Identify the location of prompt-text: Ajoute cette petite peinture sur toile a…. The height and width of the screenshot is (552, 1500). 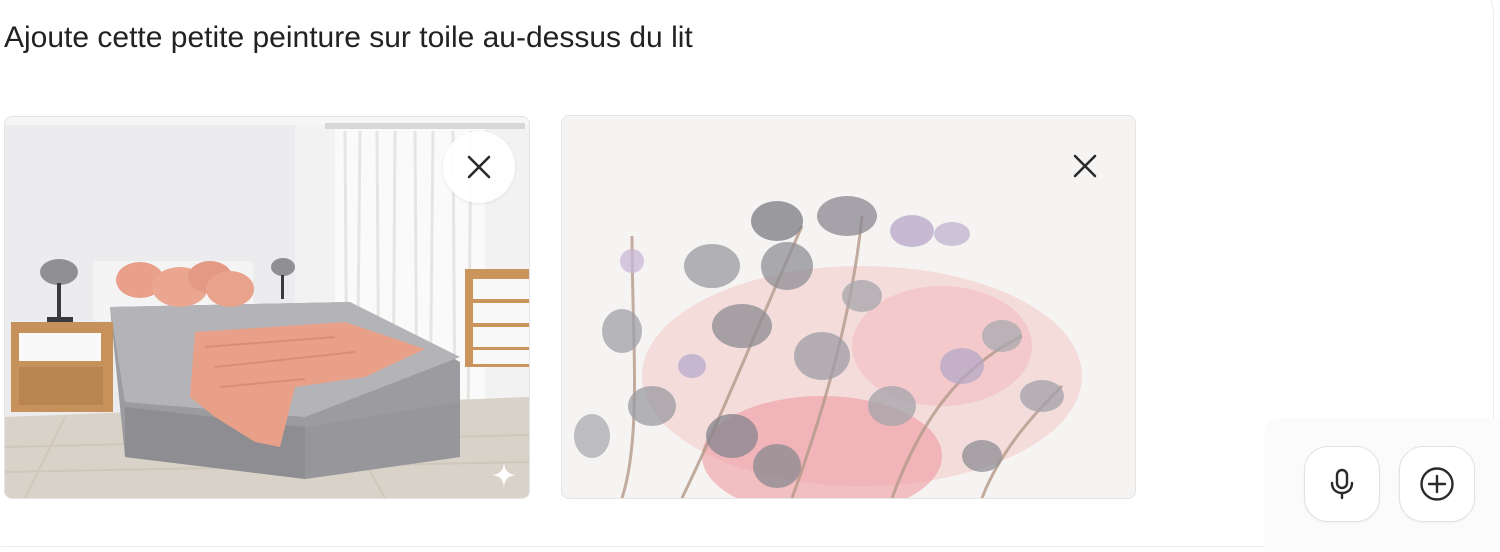
(348, 38).